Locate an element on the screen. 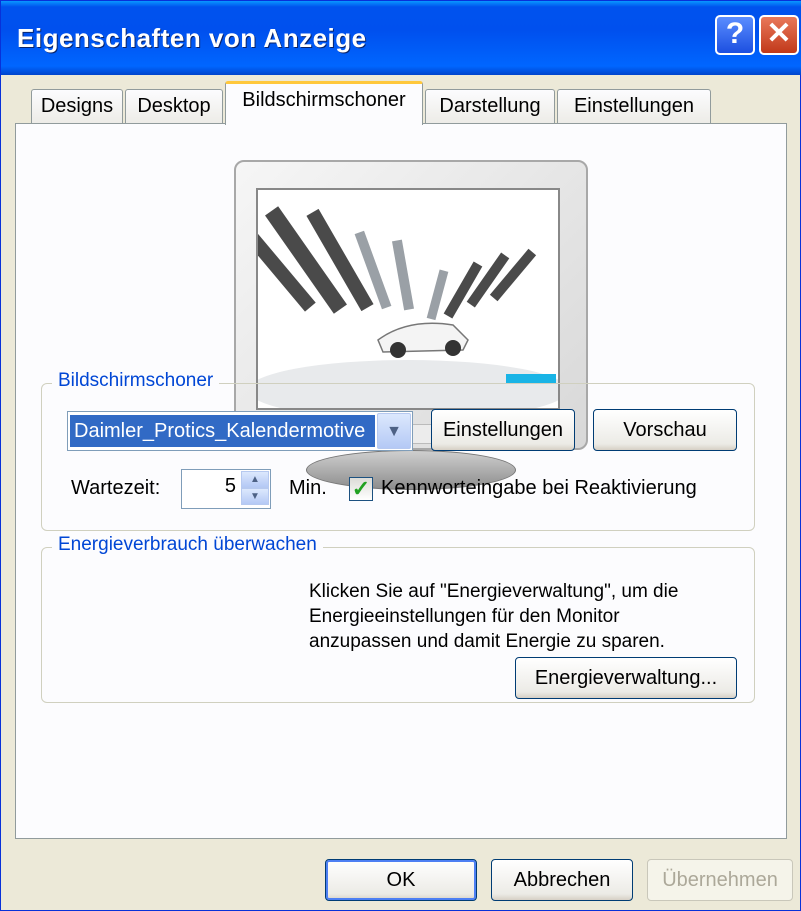 The height and width of the screenshot is (911, 801). screensaver-select: Daimler_Protics_Kalendermotive ▼ is located at coordinates (240, 431).